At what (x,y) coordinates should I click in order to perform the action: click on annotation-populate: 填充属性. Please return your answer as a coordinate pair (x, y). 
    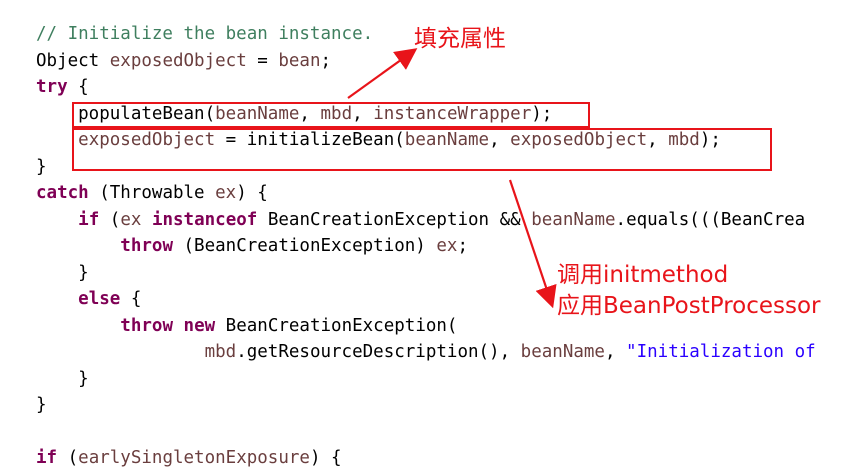
    Looking at the image, I should click on (460, 39).